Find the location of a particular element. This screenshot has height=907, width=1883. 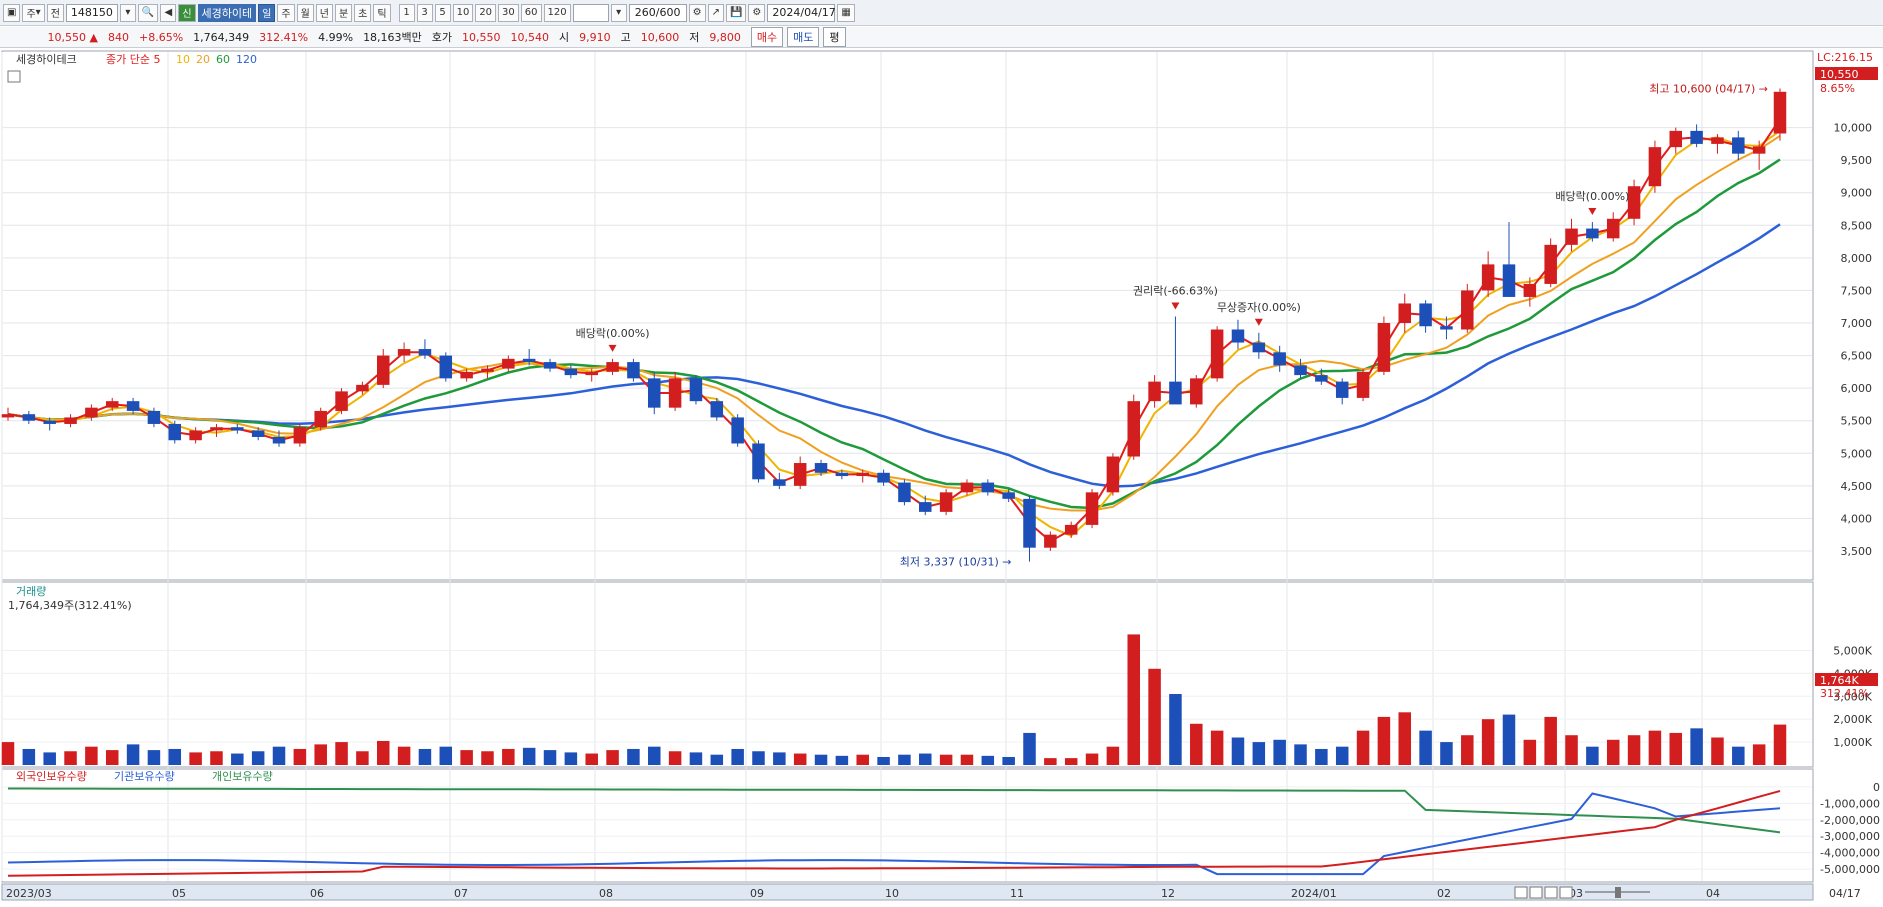

settings-icon: ⚙ is located at coordinates (757, 12).